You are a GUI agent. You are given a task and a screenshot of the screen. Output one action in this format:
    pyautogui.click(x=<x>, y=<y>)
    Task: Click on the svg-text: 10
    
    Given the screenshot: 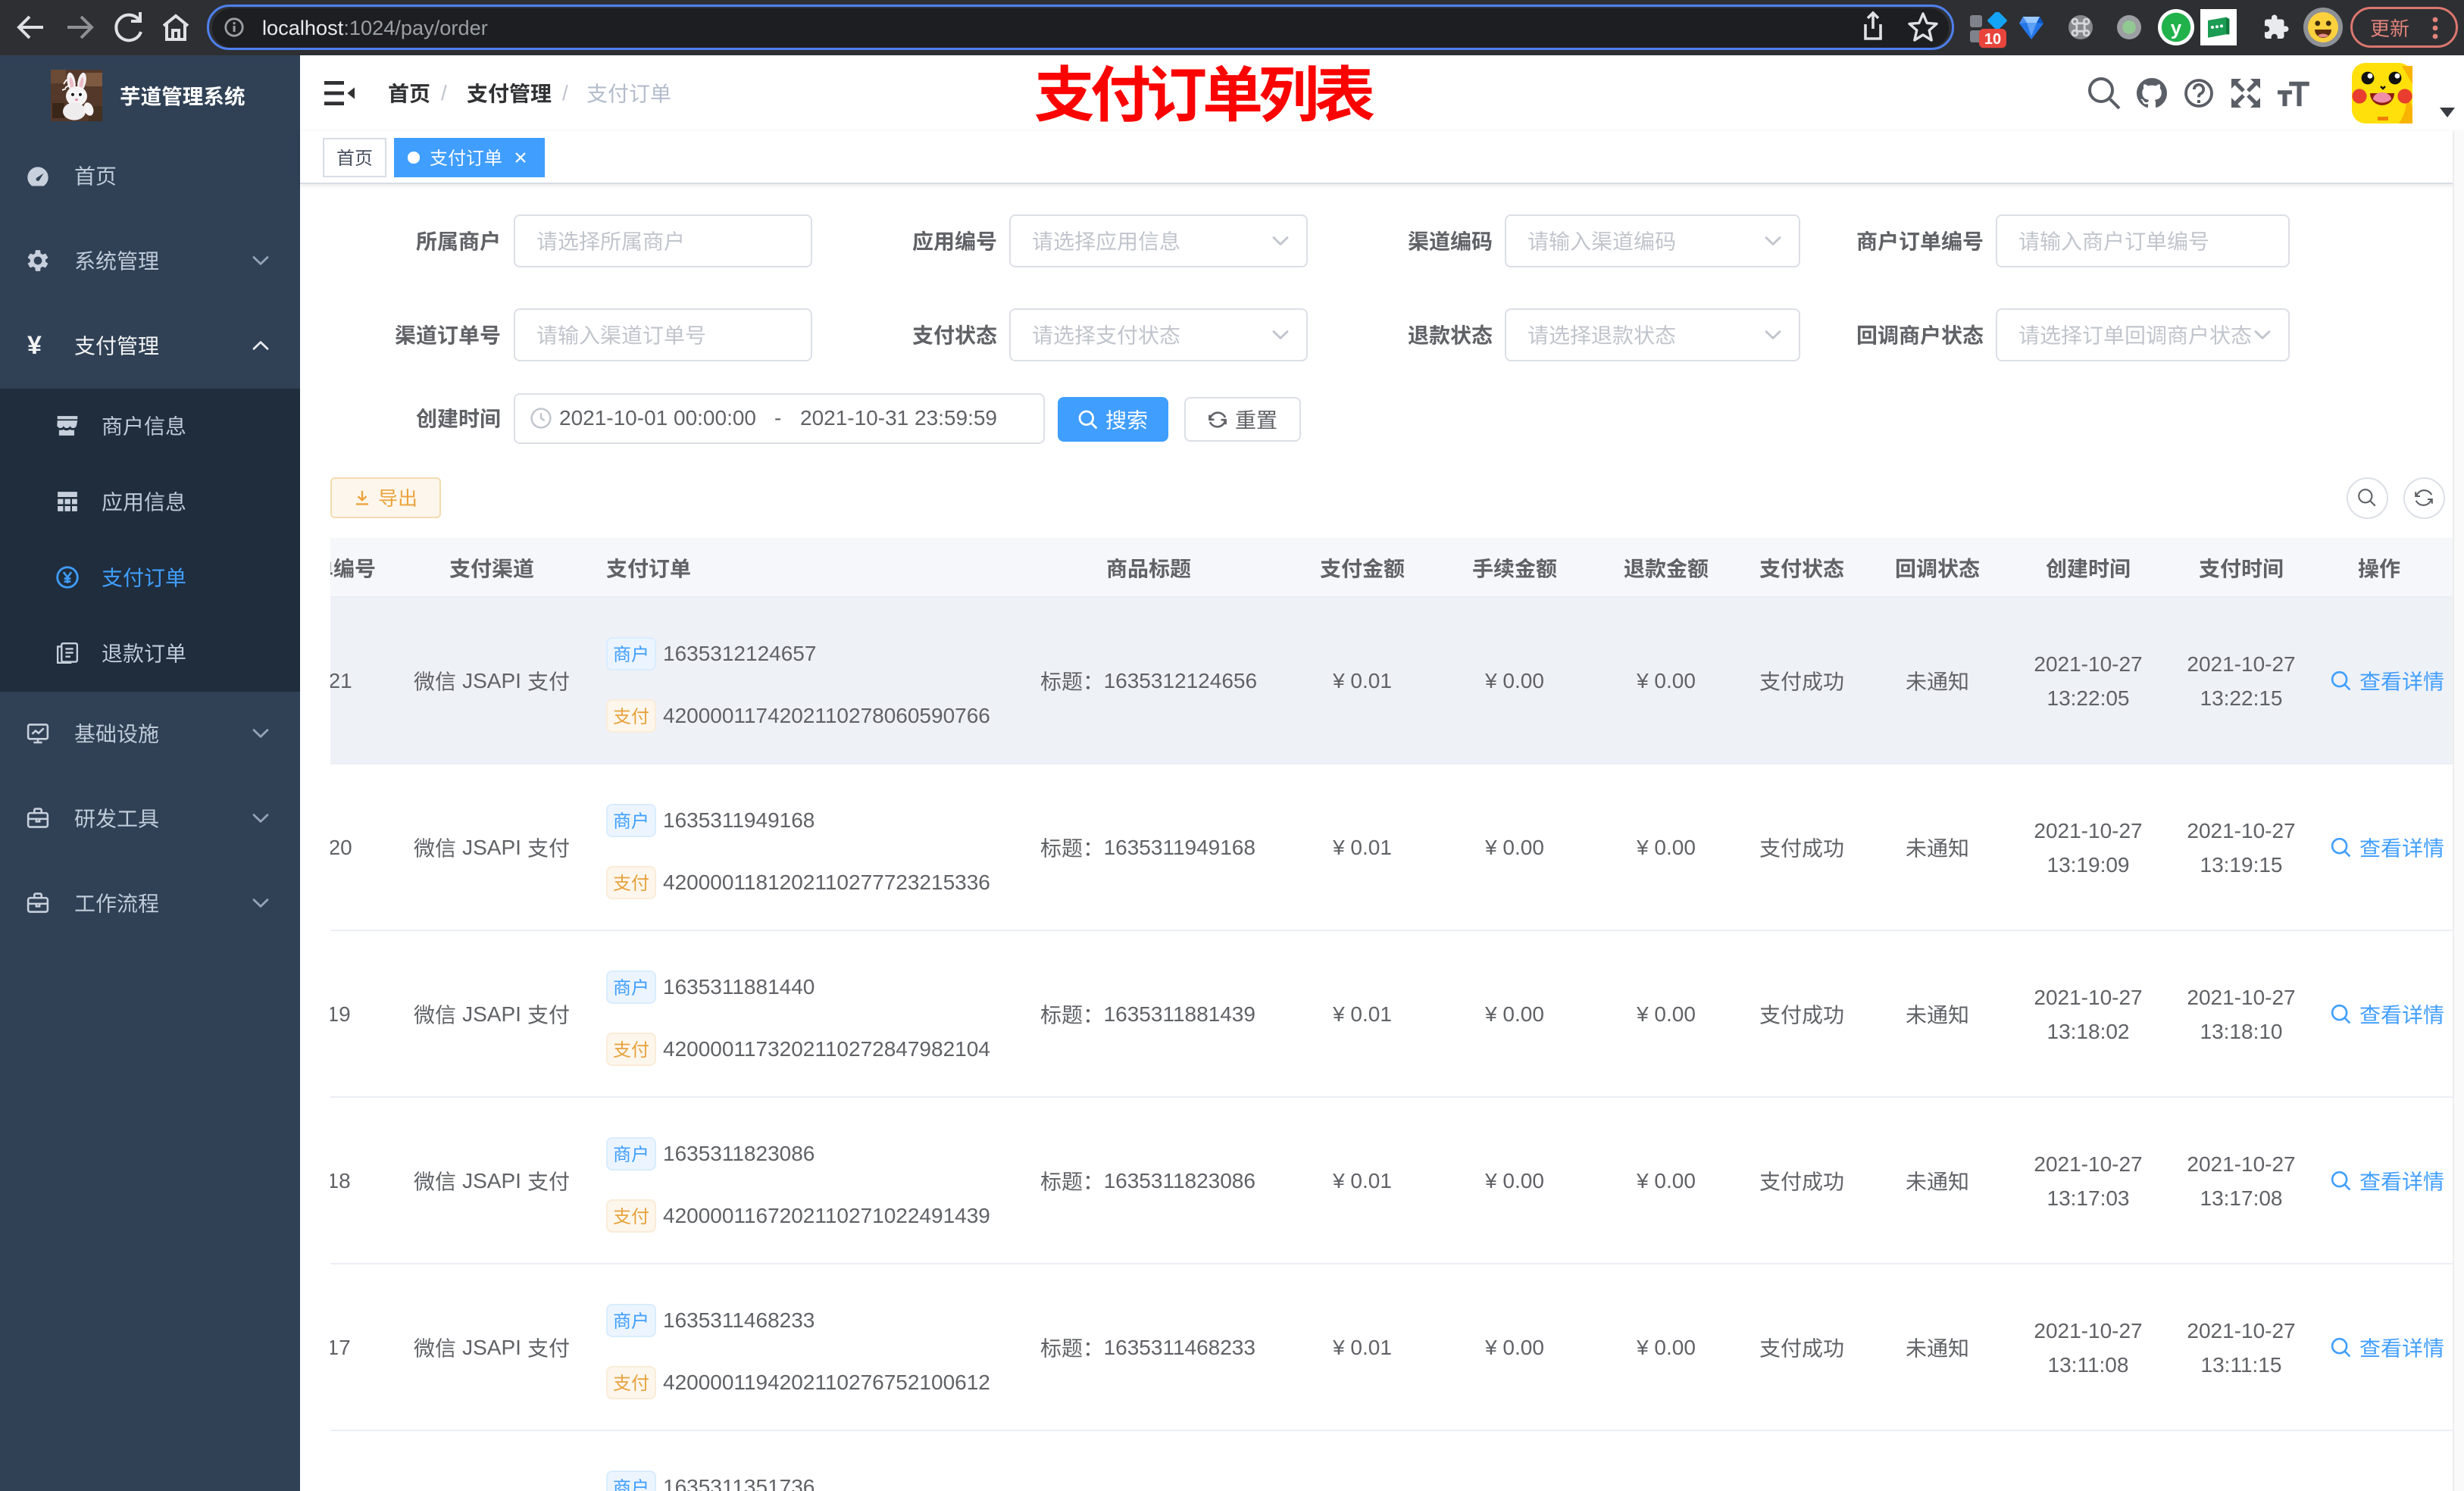 What is the action you would take?
    pyautogui.click(x=1992, y=39)
    